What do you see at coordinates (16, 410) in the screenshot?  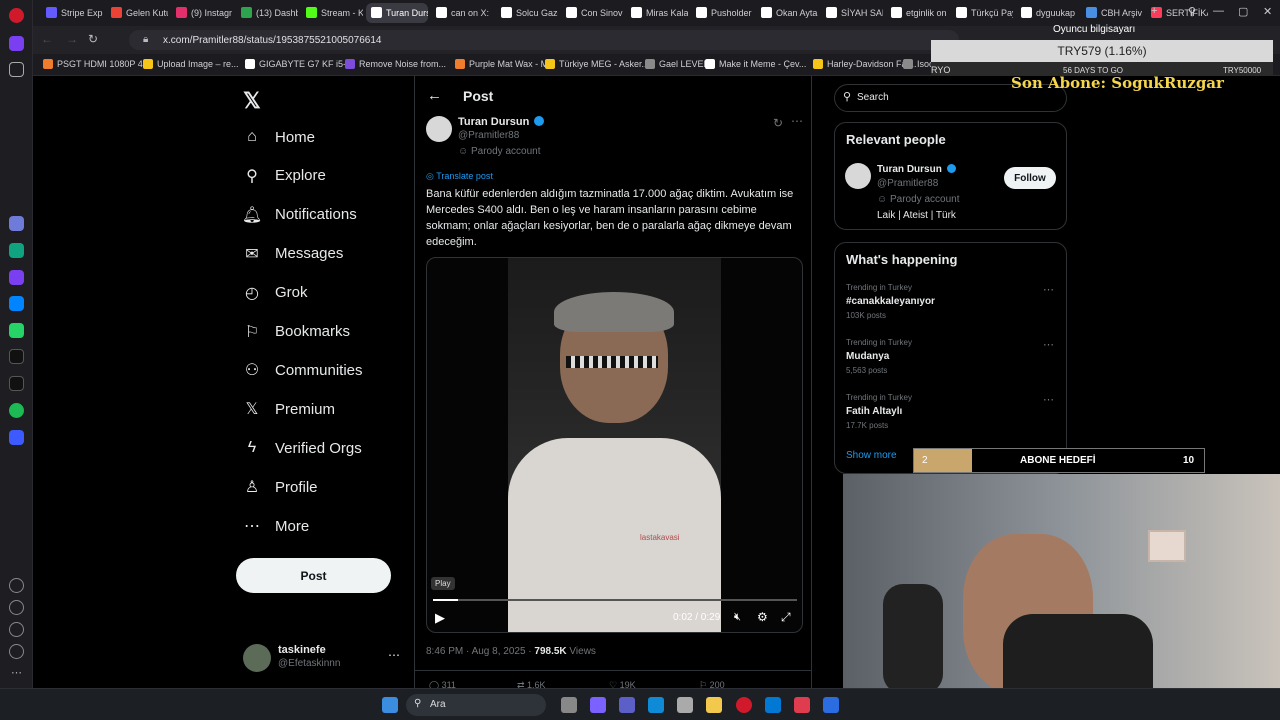 I see `spotify-icon` at bounding box center [16, 410].